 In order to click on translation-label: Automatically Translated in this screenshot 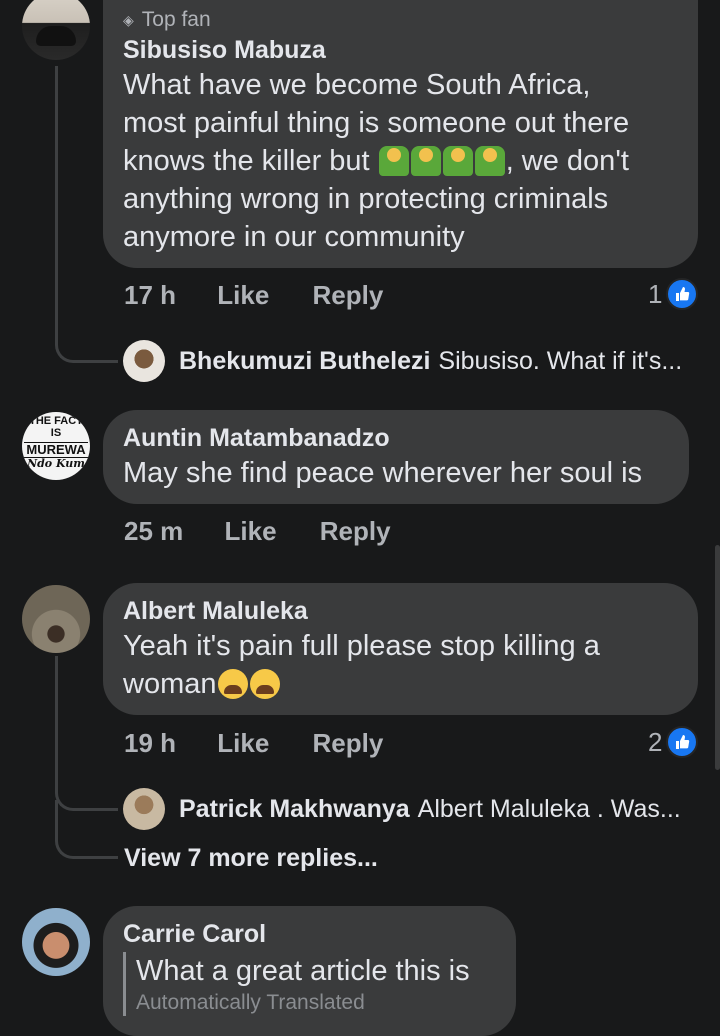, I will do `click(316, 1003)`.